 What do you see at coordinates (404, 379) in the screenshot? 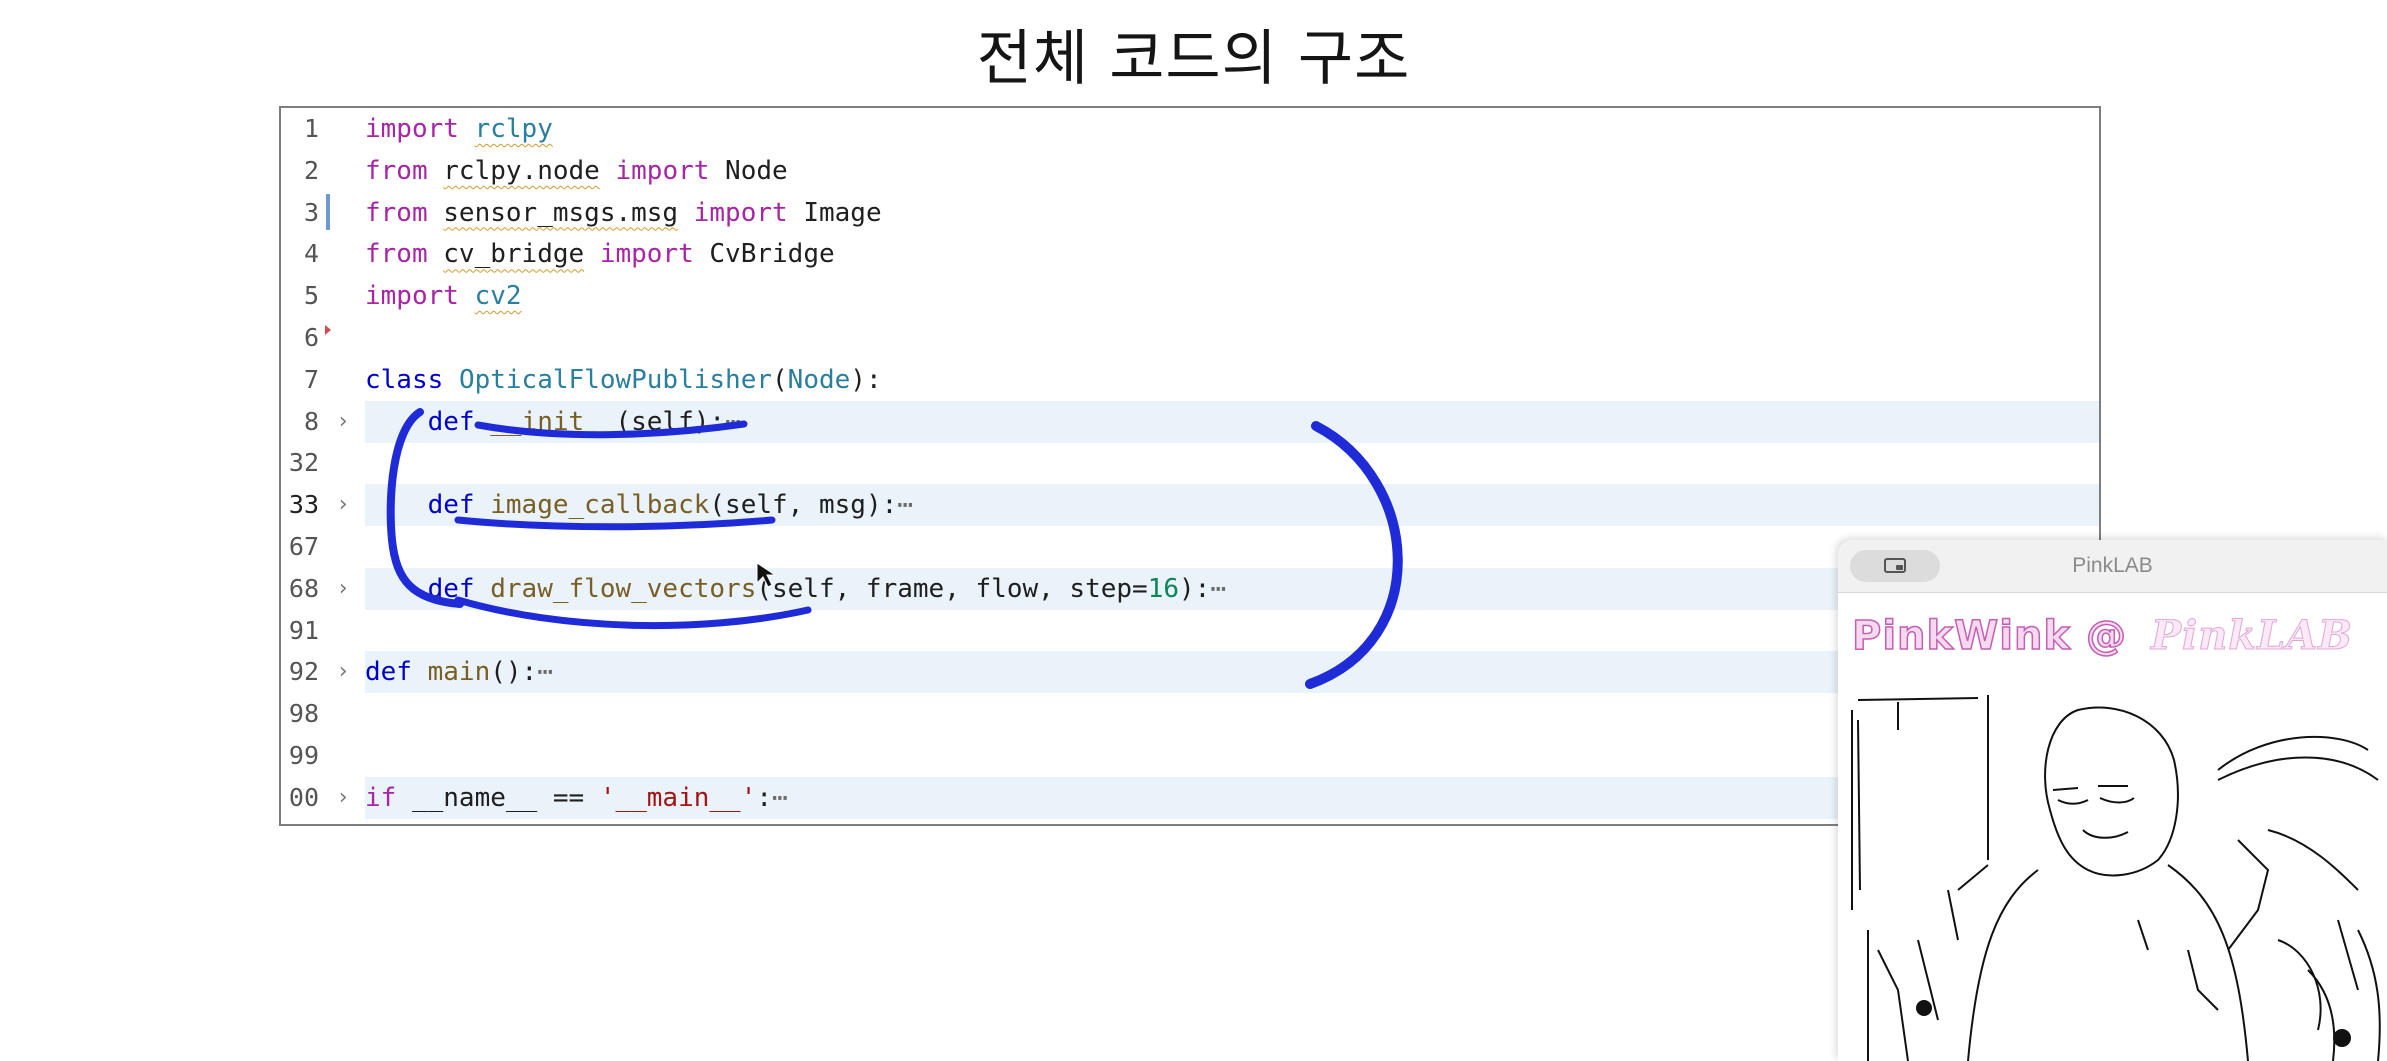
I see `code-token: class` at bounding box center [404, 379].